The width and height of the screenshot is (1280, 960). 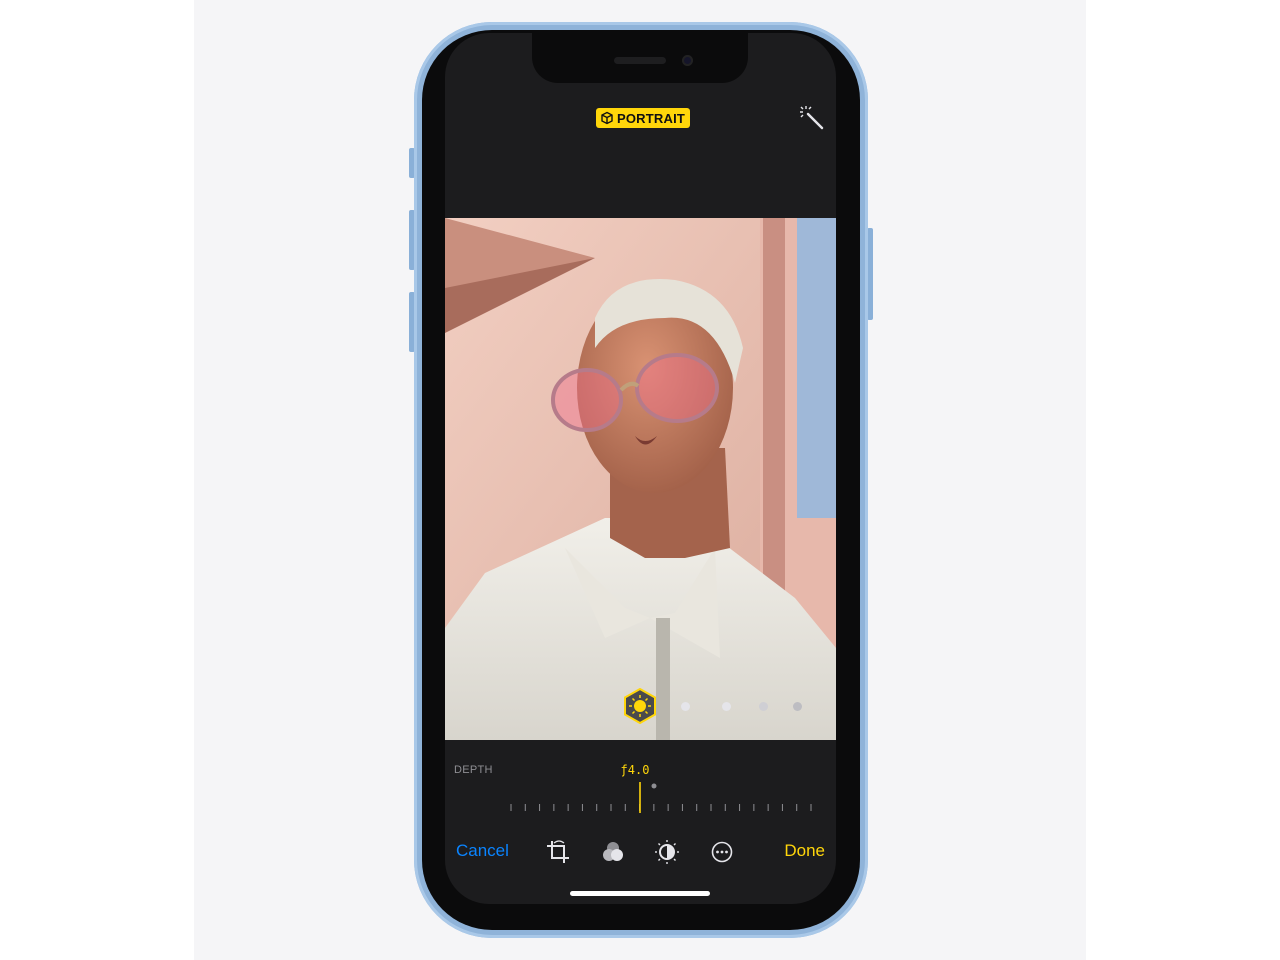 I want to click on filters-icon, so click(x=613, y=852).